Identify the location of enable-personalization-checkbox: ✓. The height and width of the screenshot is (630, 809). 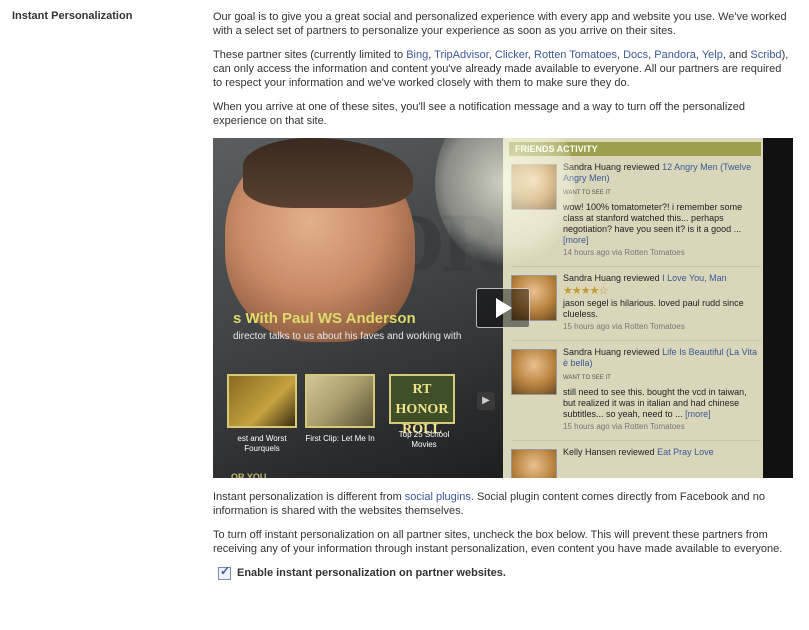
(224, 571).